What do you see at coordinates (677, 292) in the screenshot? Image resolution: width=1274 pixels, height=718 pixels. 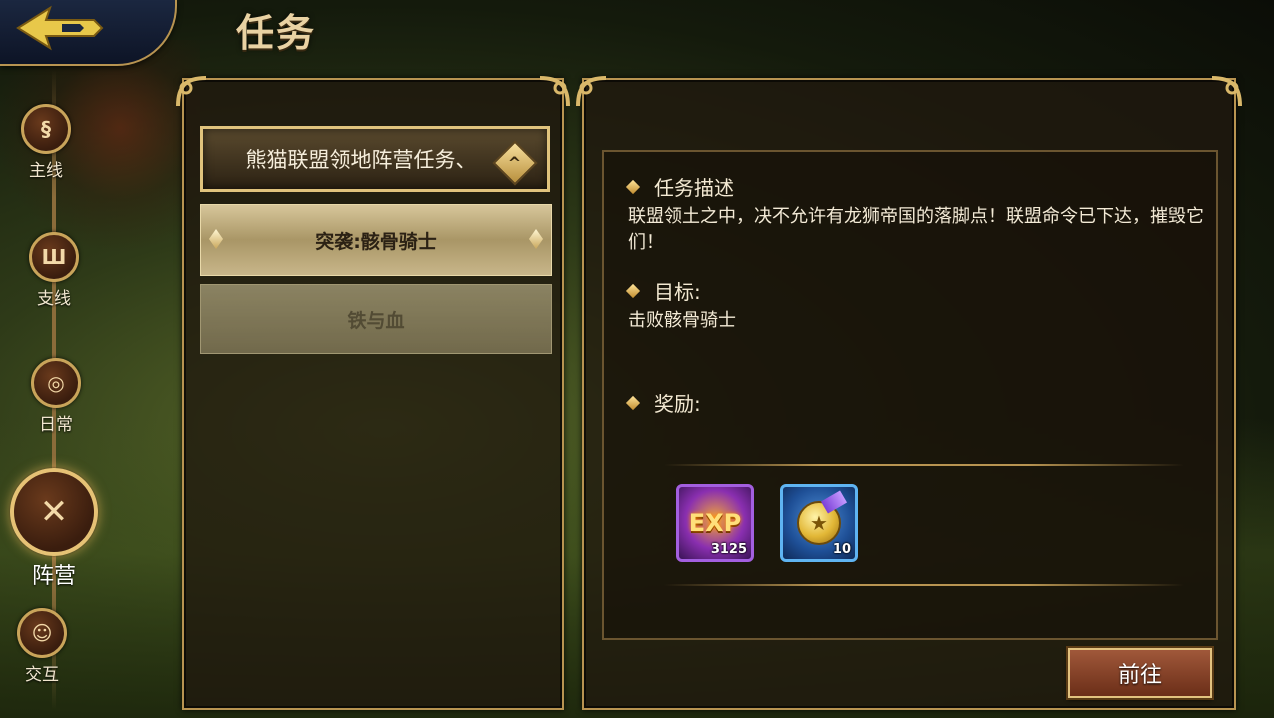 I see `goal-title: 目标:` at bounding box center [677, 292].